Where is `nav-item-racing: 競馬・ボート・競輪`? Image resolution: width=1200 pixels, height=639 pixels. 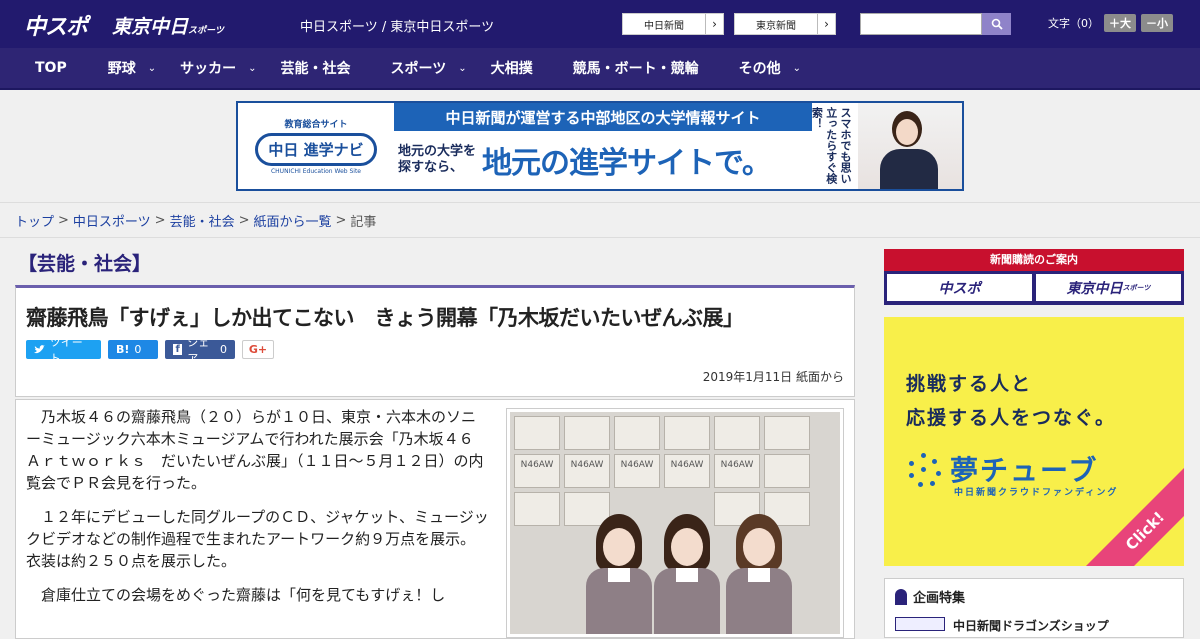
nav-item-racing: 競馬・ボート・競輪 is located at coordinates (636, 68).